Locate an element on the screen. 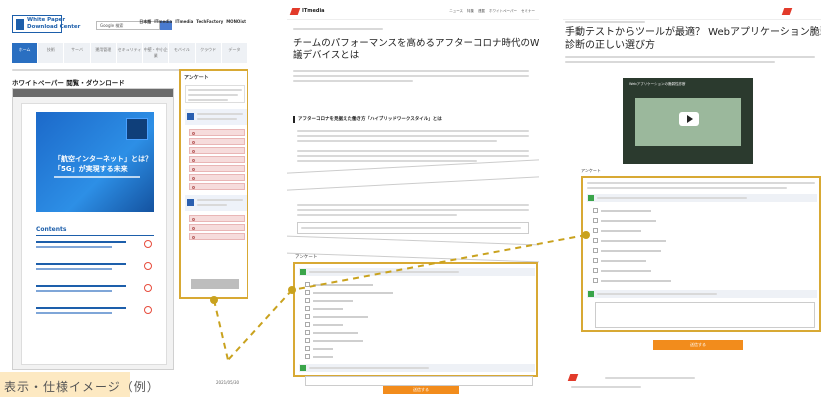 The width and height of the screenshot is (825, 397). nav-tab: 中堅・中小企業 is located at coordinates (156, 53).